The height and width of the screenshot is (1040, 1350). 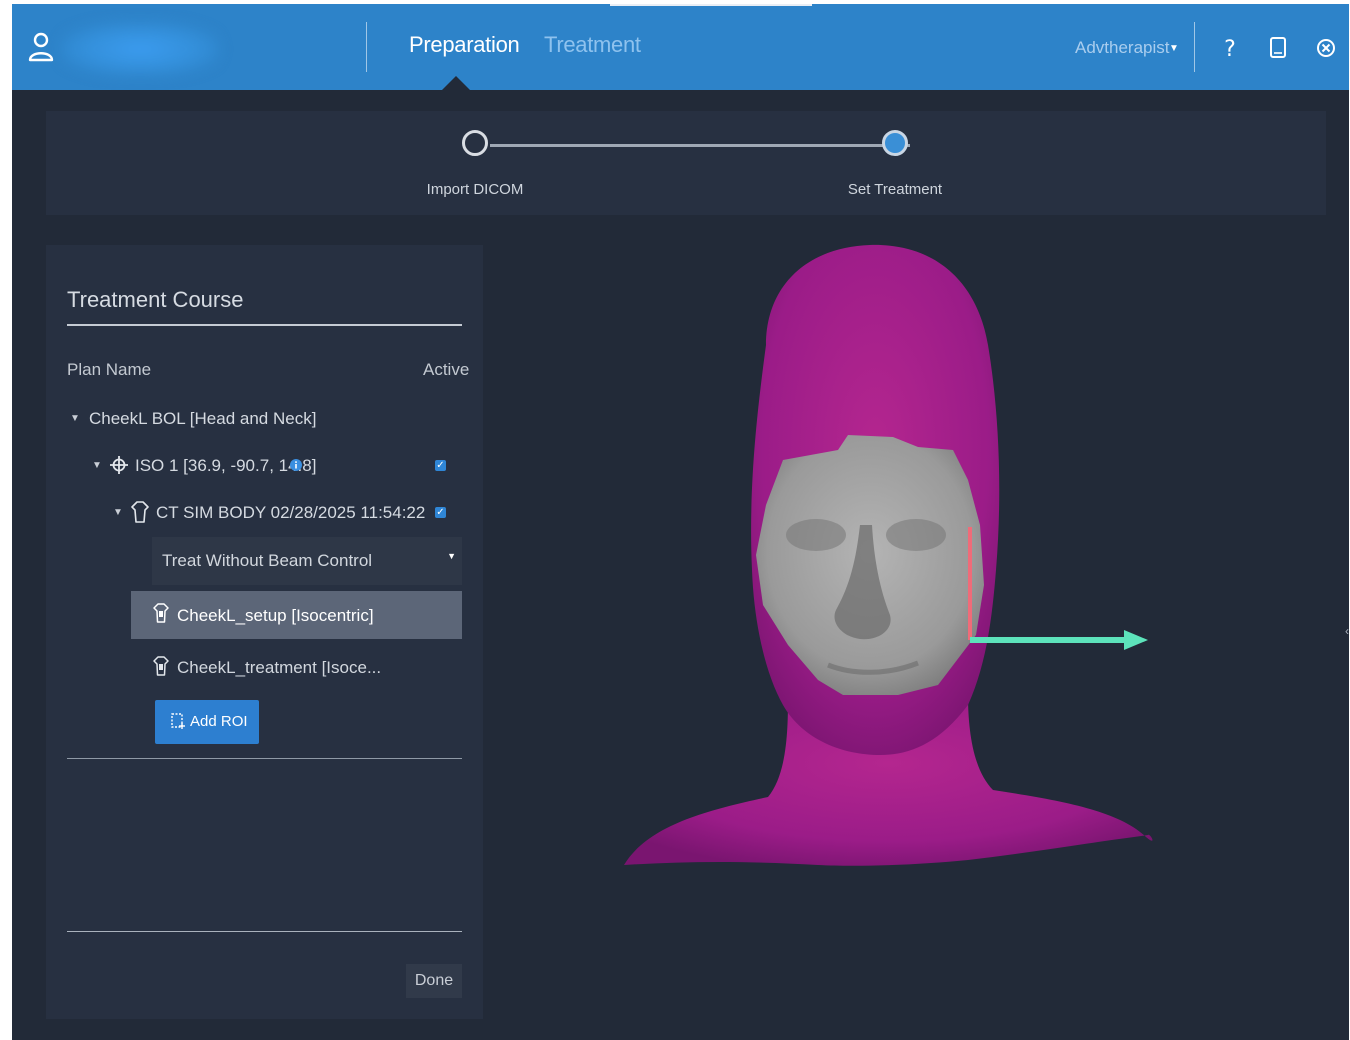 What do you see at coordinates (275, 616) in the screenshot?
I see `roi-label-setup: CheekL_setup [Isocentric]` at bounding box center [275, 616].